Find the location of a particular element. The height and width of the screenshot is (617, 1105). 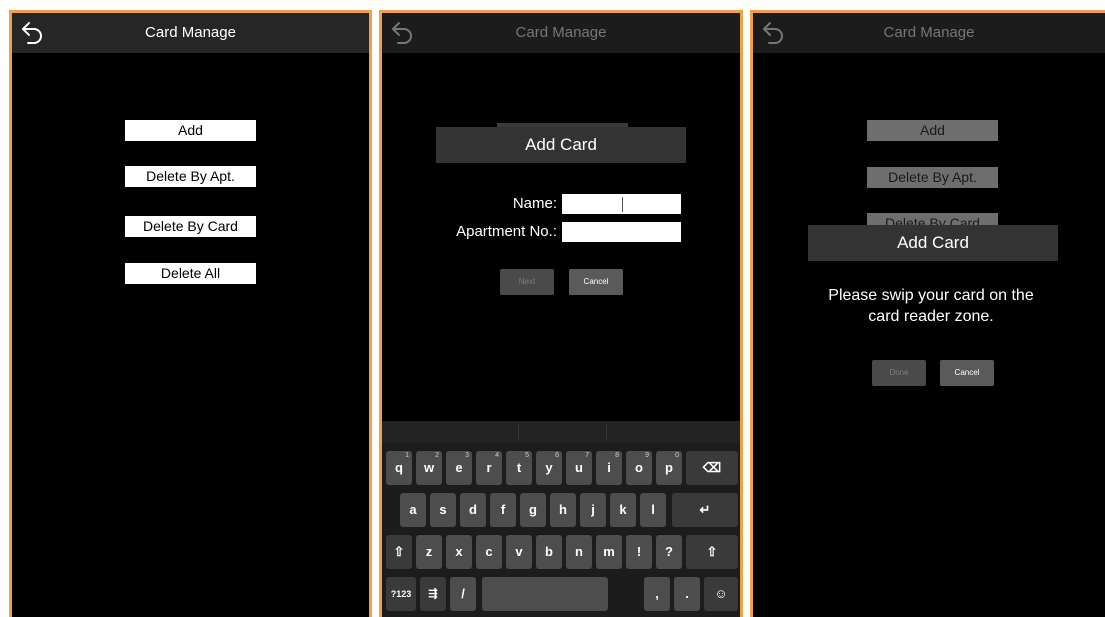

key-c: c is located at coordinates (489, 552).